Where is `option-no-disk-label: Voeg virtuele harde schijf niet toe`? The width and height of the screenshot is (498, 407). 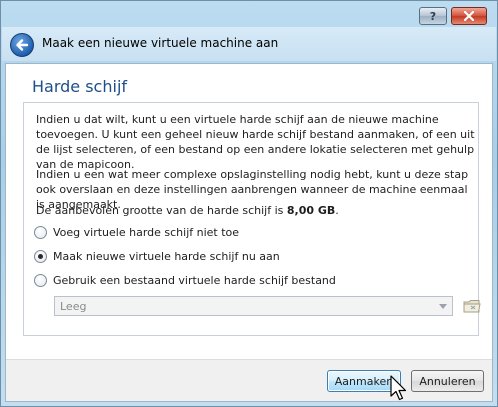 option-no-disk-label: Voeg virtuele harde schijf niet toe is located at coordinates (146, 232).